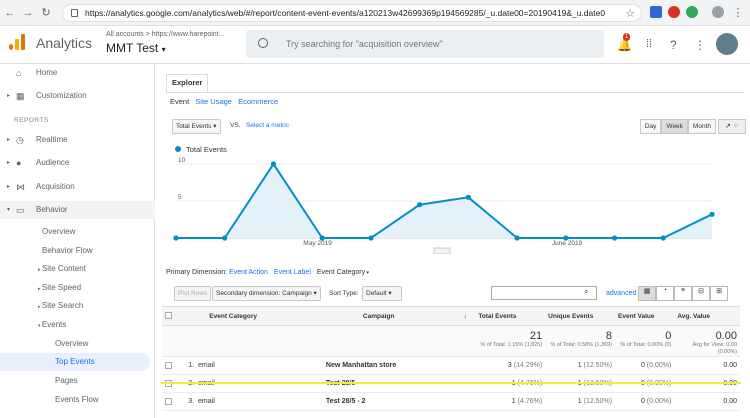 Image resolution: width=750 pixels, height=418 pixels. I want to click on highlight-line, so click(451, 383).